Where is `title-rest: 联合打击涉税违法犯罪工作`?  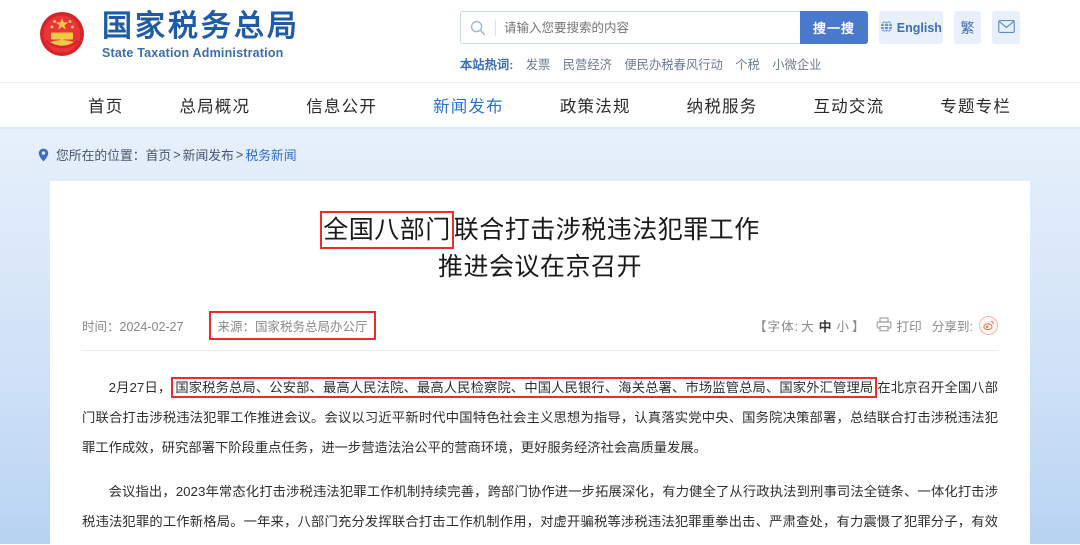
title-rest: 联合打击涉税违法犯罪工作 is located at coordinates (606, 230).